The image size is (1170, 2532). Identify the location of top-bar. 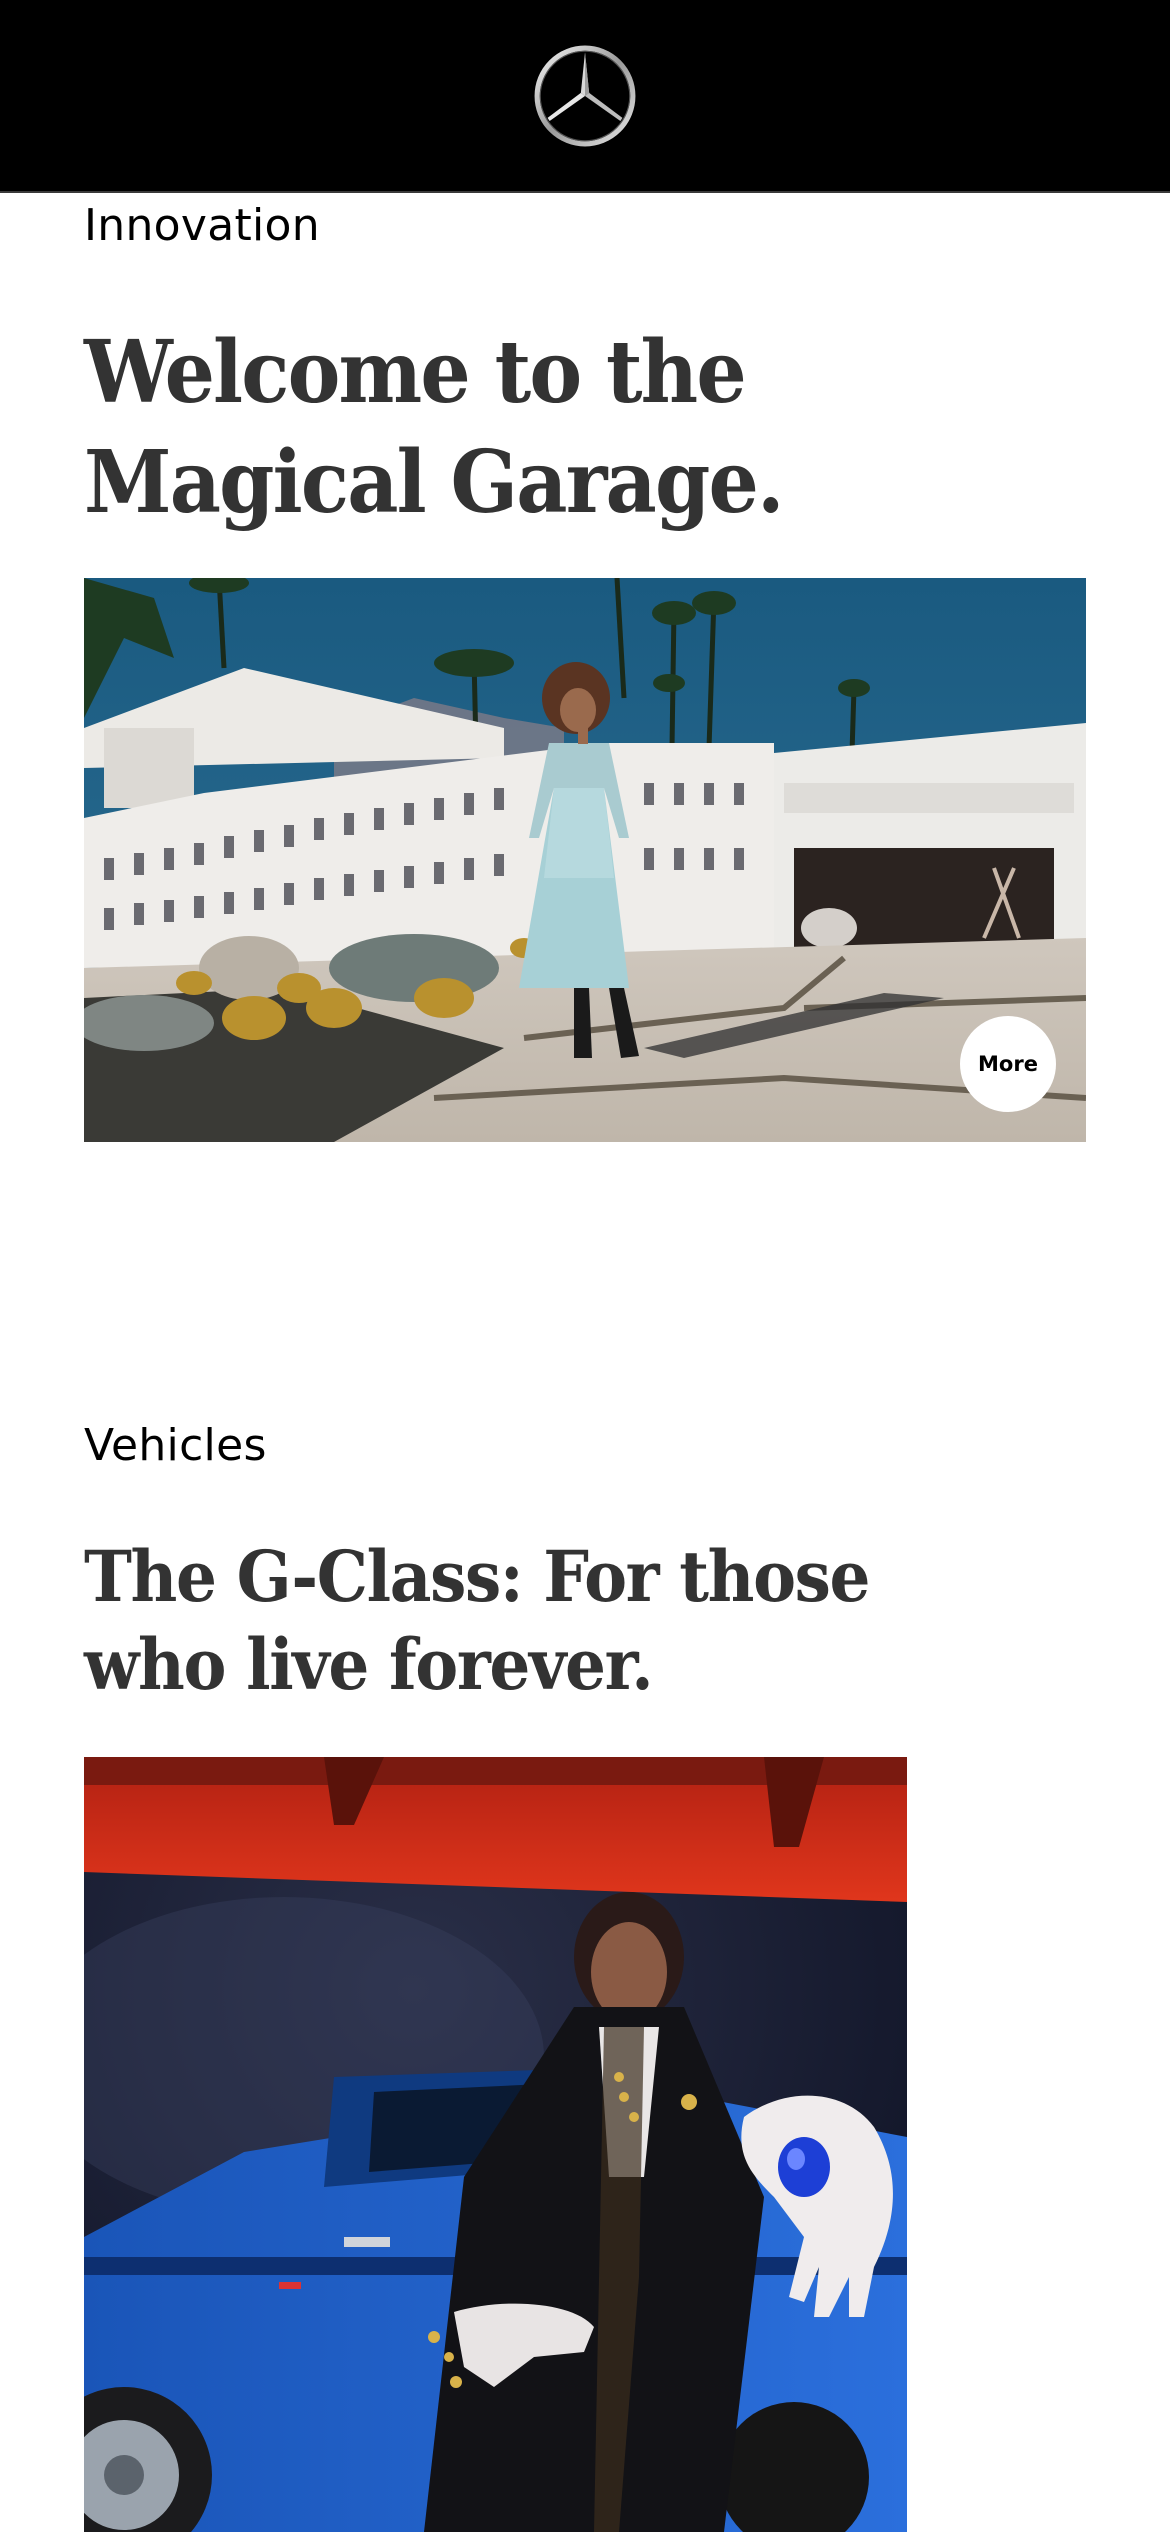
(585, 96).